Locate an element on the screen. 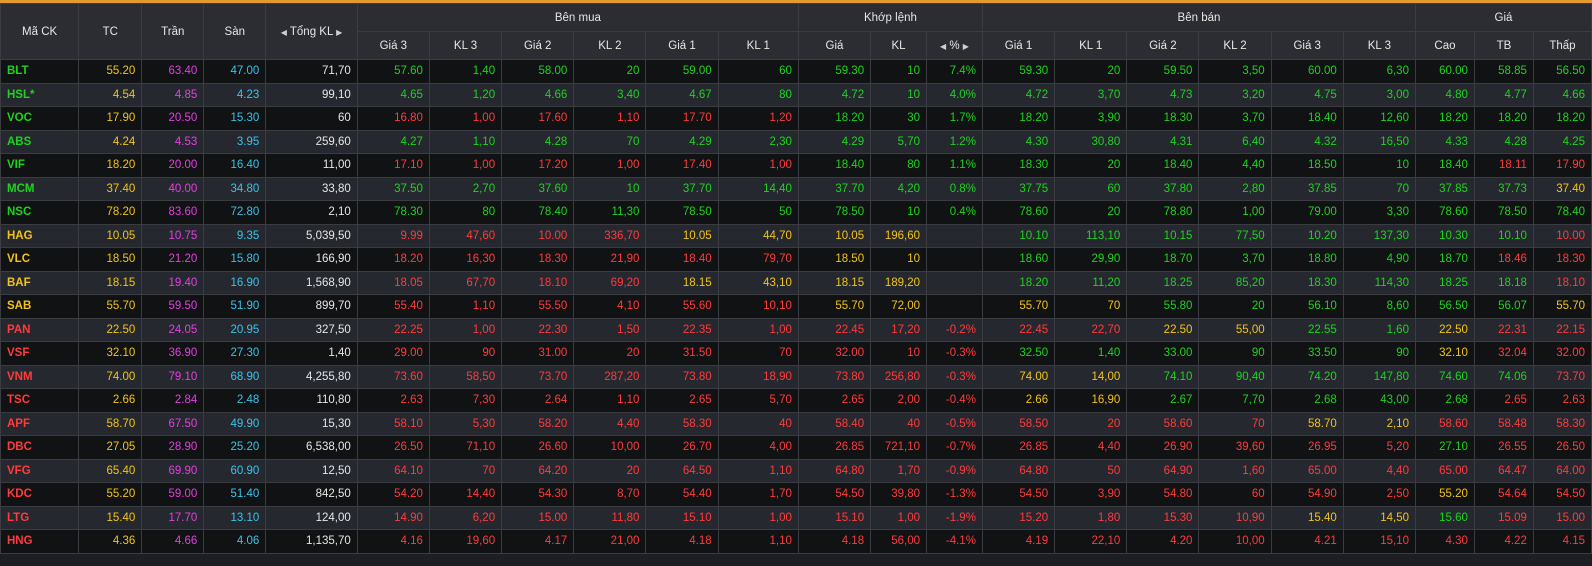  col-header-sell-vol-1: KL 1 is located at coordinates (1091, 45).